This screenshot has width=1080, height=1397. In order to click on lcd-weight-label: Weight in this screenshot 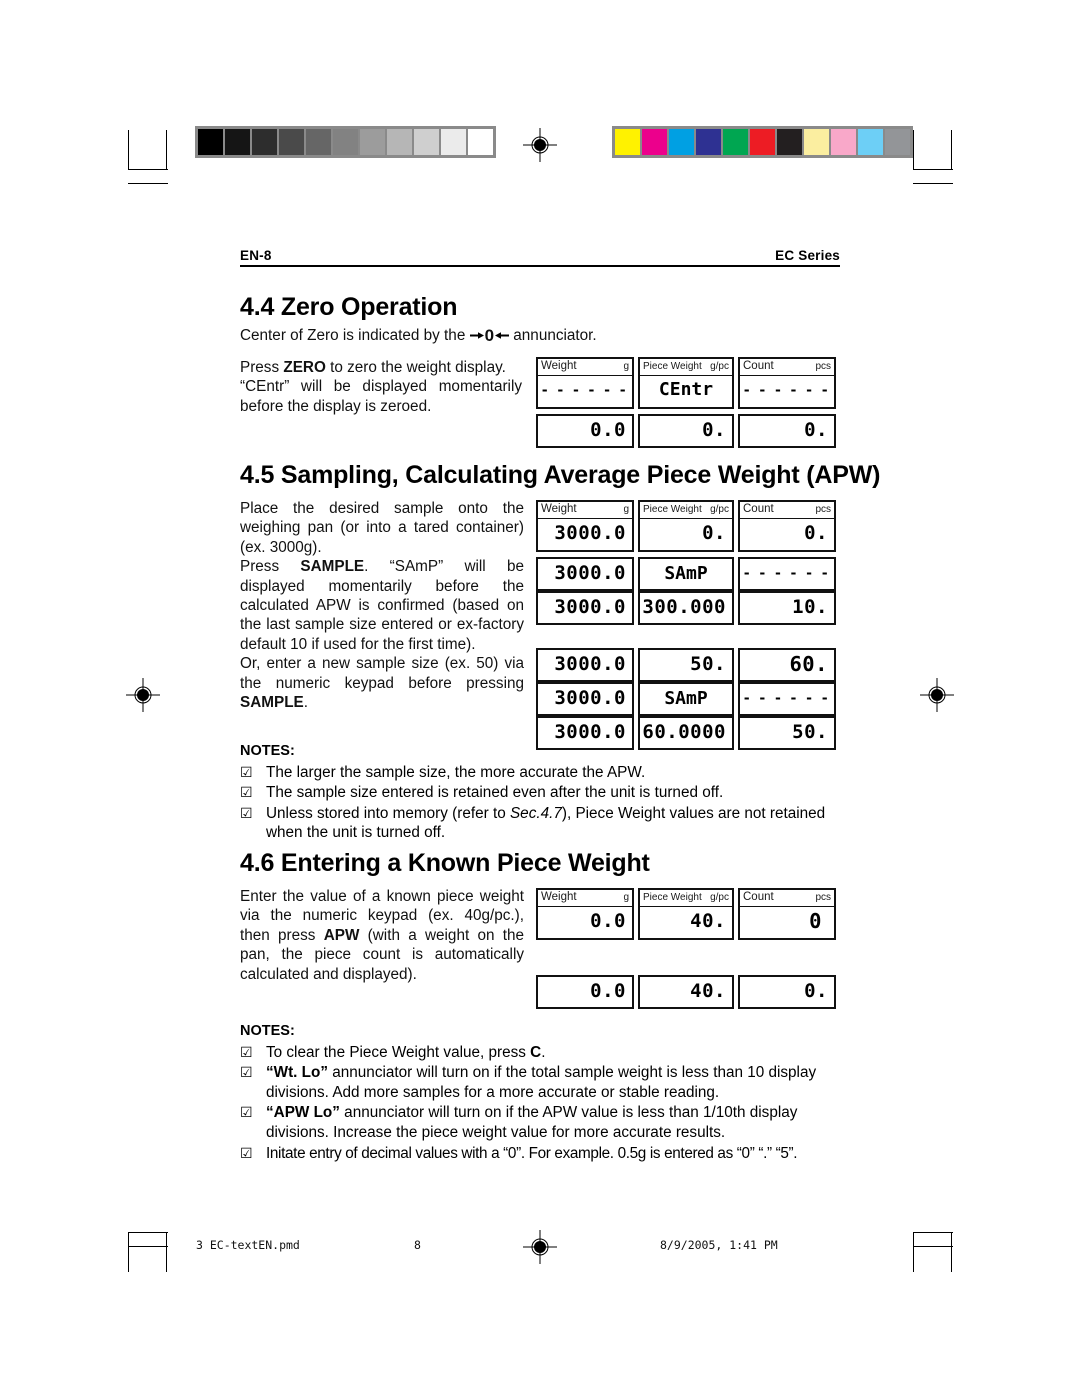, I will do `click(559, 509)`.